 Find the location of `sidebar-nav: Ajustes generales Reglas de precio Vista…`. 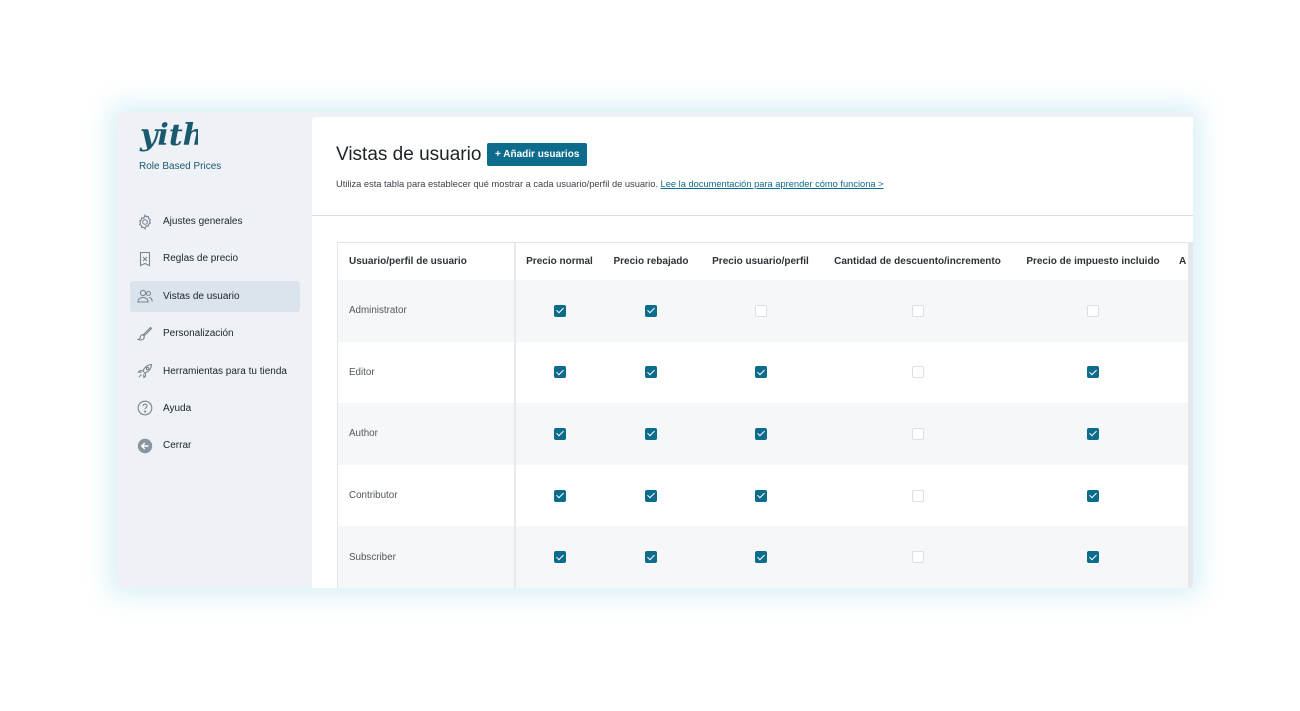

sidebar-nav: Ajustes generales Reglas de precio Vista… is located at coordinates (215, 337).